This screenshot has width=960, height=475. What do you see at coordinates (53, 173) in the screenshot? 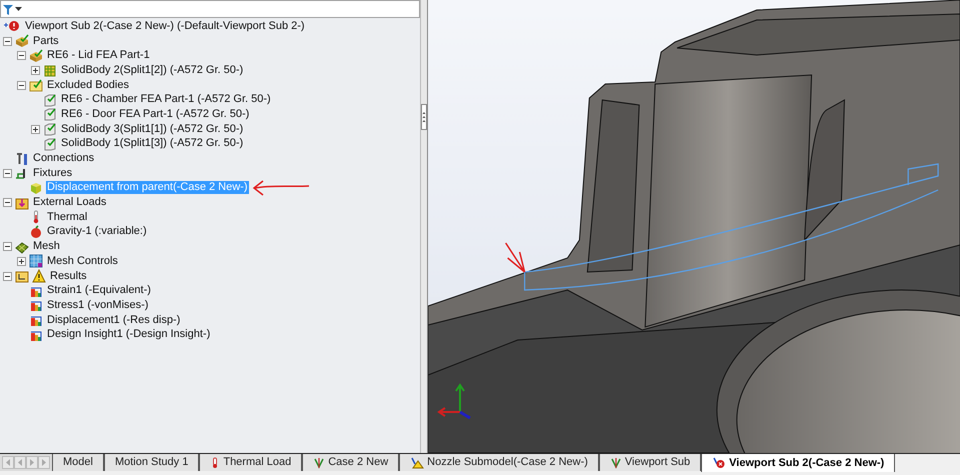
I see `tree-item: Fixtures` at bounding box center [53, 173].